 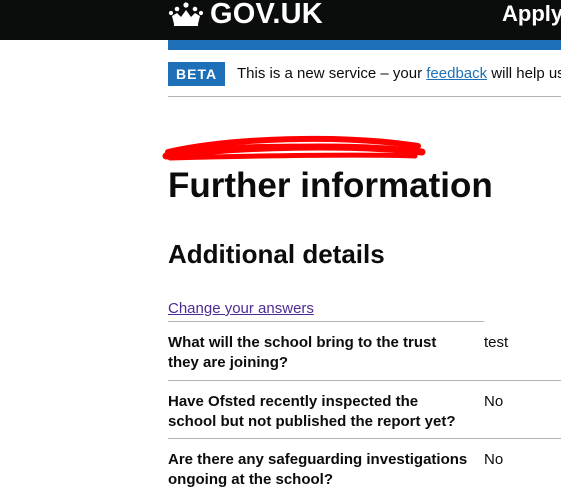 What do you see at coordinates (186, 14) in the screenshot?
I see `crown-icon` at bounding box center [186, 14].